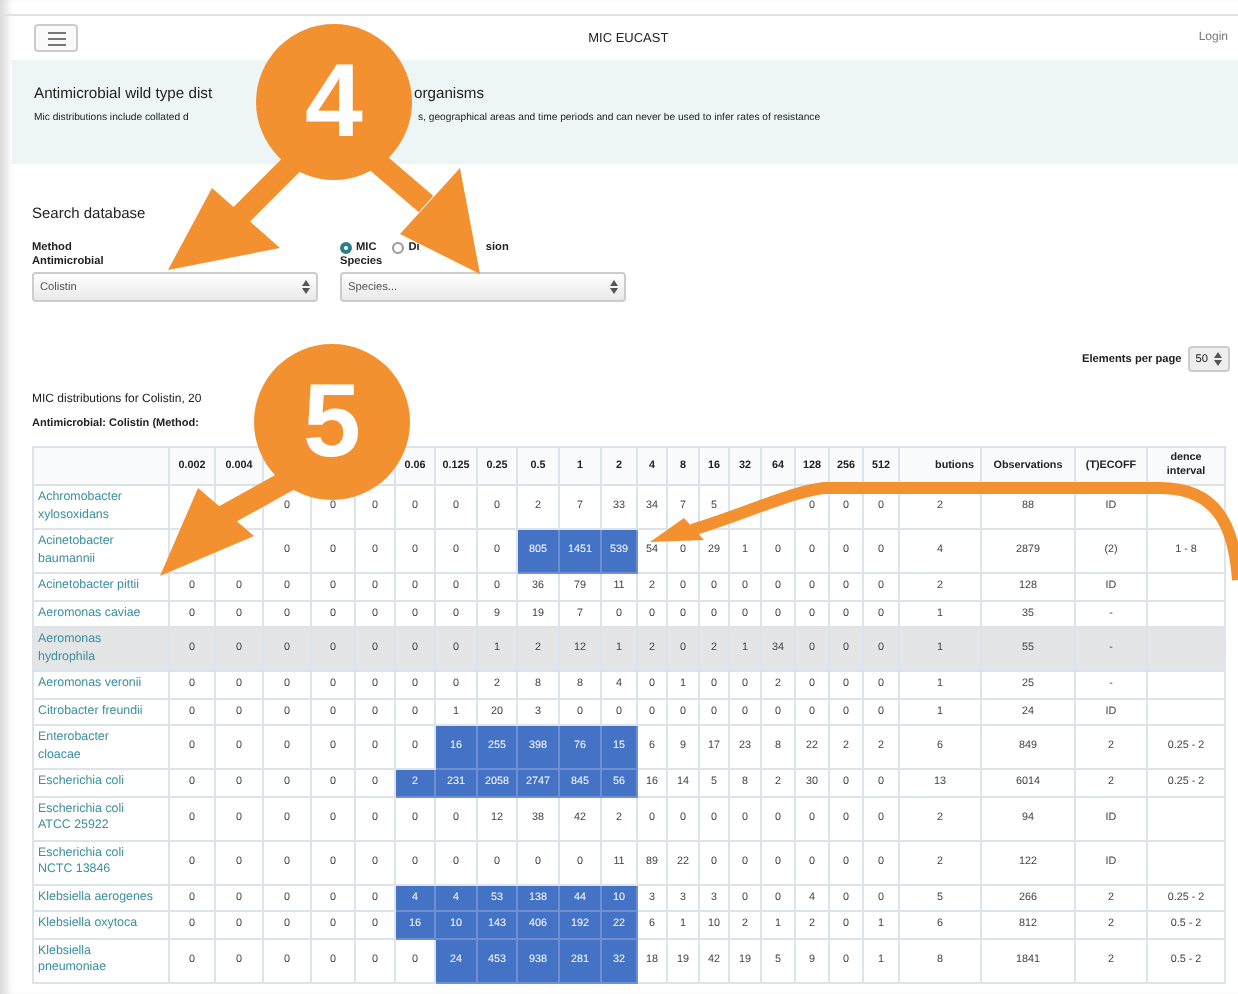  I want to click on menu-button, so click(56, 38).